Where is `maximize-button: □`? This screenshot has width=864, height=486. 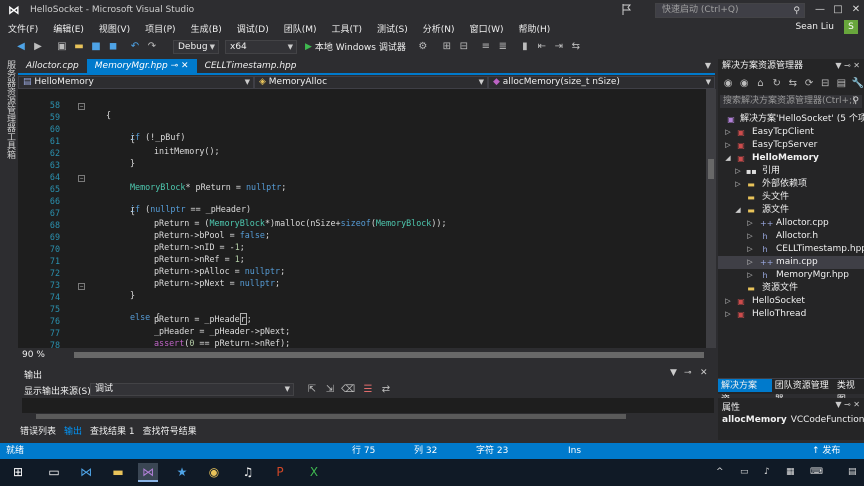
maximize-button: □ is located at coordinates (838, 10).